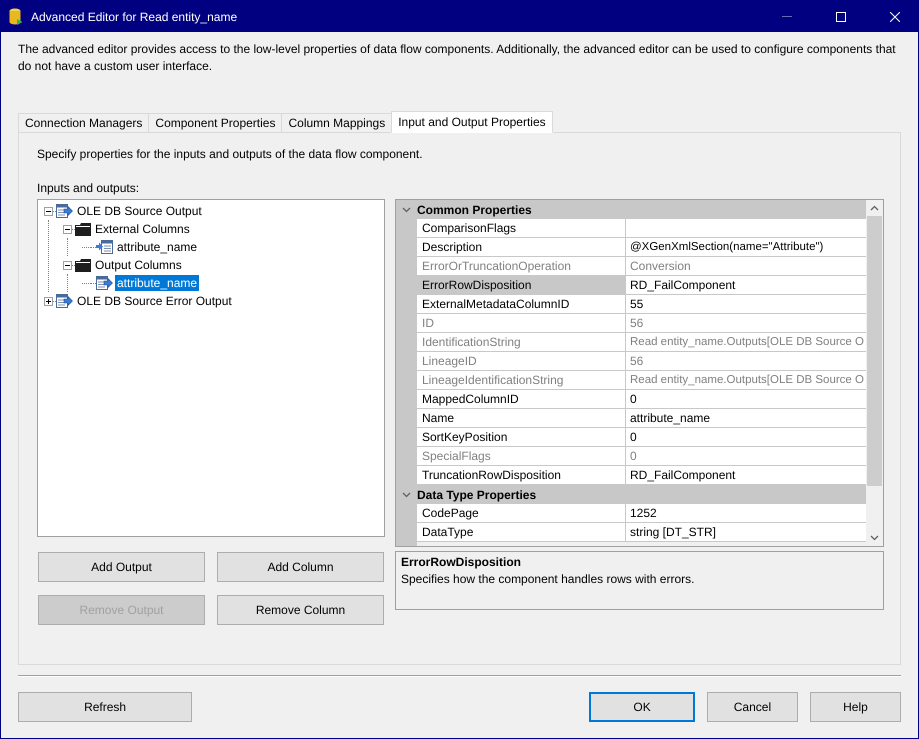  What do you see at coordinates (746, 513) in the screenshot?
I see `property-value: 1252` at bounding box center [746, 513].